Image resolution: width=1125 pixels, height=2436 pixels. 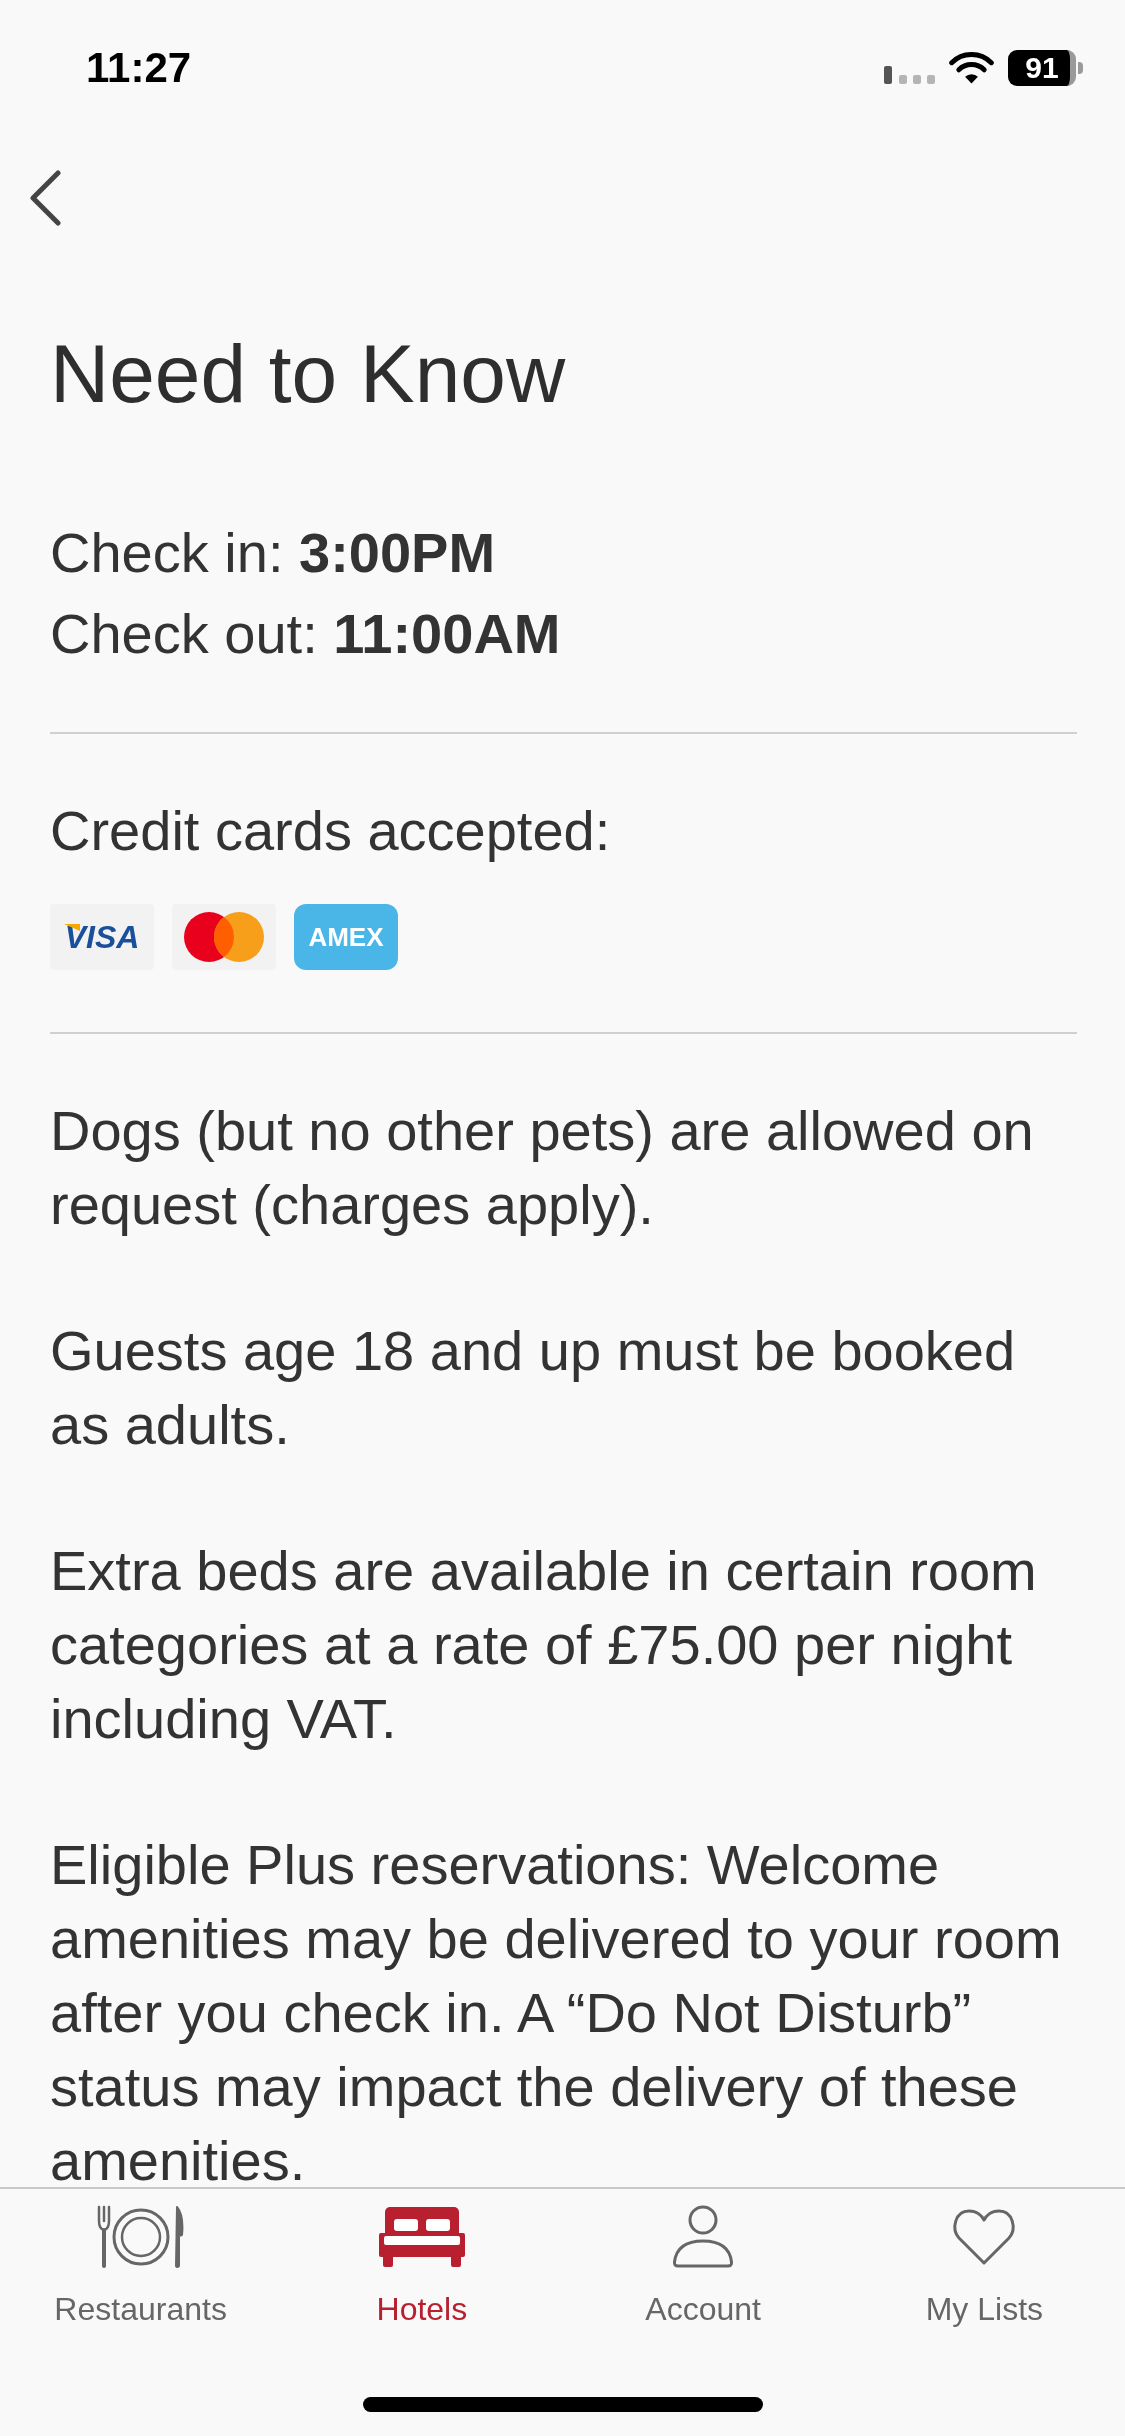 What do you see at coordinates (971, 68) in the screenshot?
I see `wifi-icon` at bounding box center [971, 68].